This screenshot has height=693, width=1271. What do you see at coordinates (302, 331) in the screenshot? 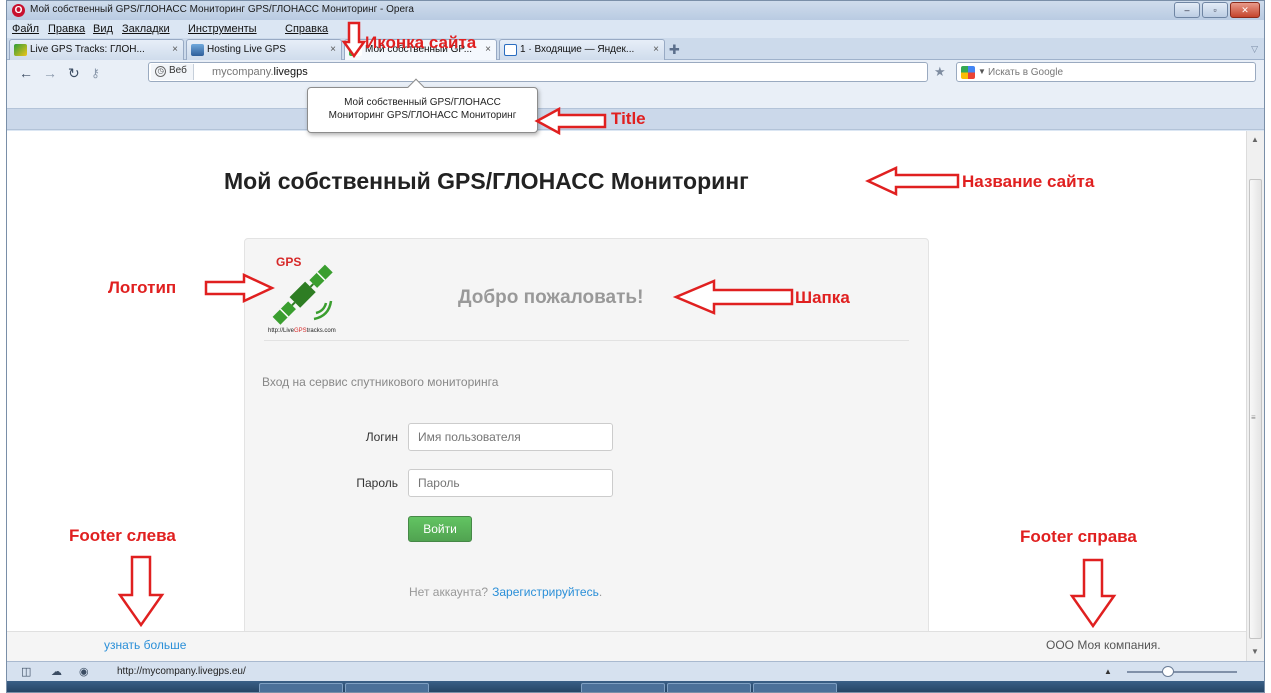
I see `logo-url: http://LiveGPStracks.com` at bounding box center [302, 331].